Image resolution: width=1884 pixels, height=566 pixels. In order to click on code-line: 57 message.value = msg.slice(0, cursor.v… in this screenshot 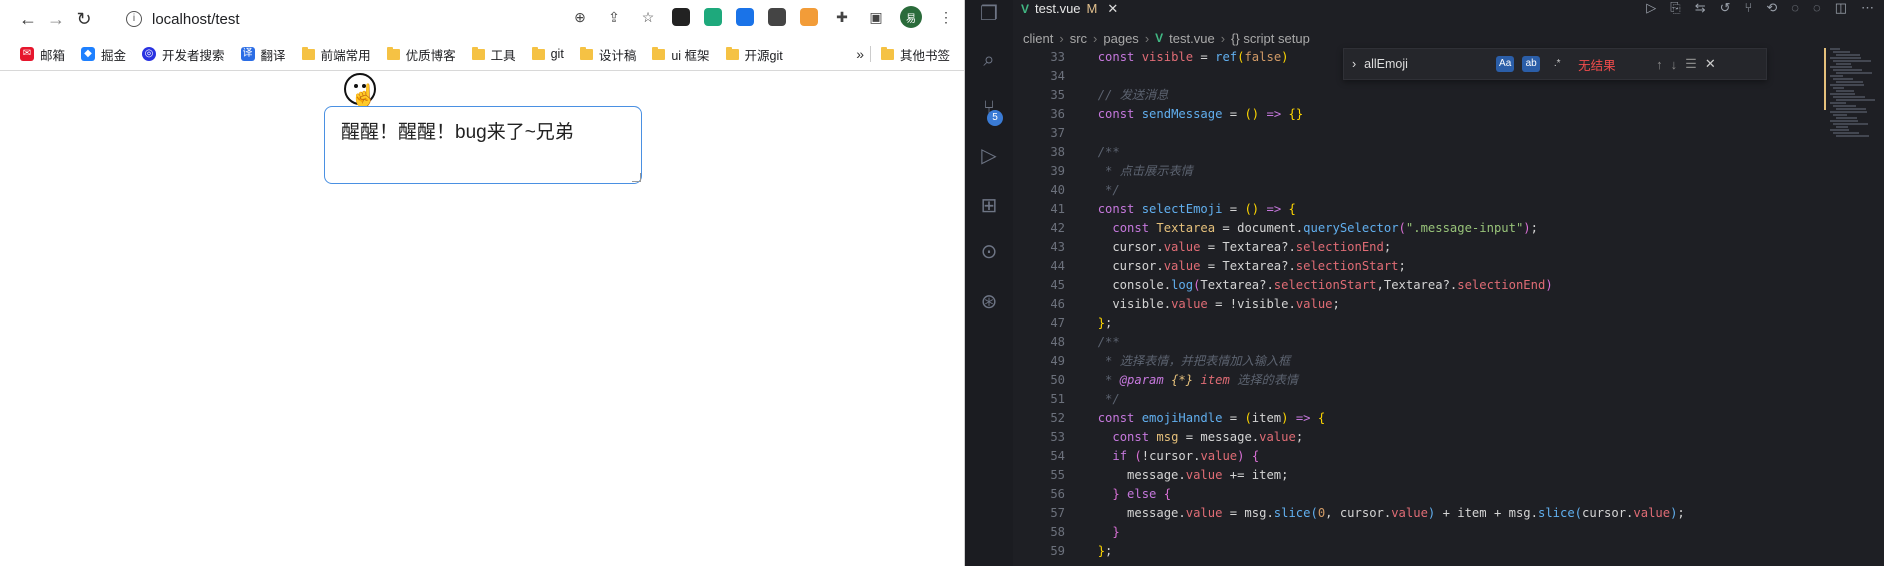, I will do `click(1348, 513)`.